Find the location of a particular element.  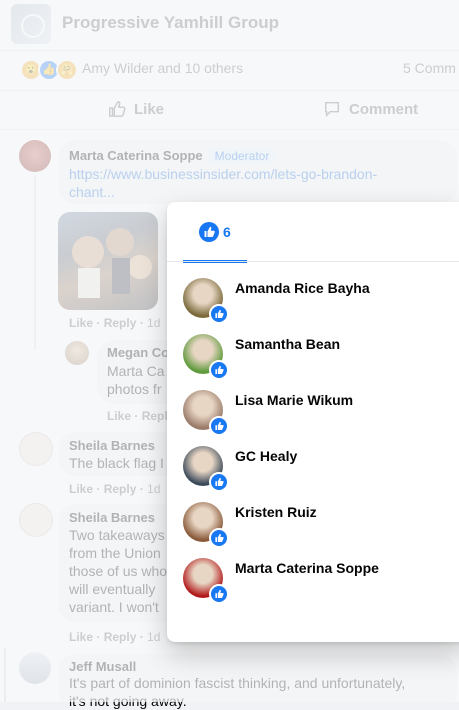

like-label: Like is located at coordinates (149, 109).